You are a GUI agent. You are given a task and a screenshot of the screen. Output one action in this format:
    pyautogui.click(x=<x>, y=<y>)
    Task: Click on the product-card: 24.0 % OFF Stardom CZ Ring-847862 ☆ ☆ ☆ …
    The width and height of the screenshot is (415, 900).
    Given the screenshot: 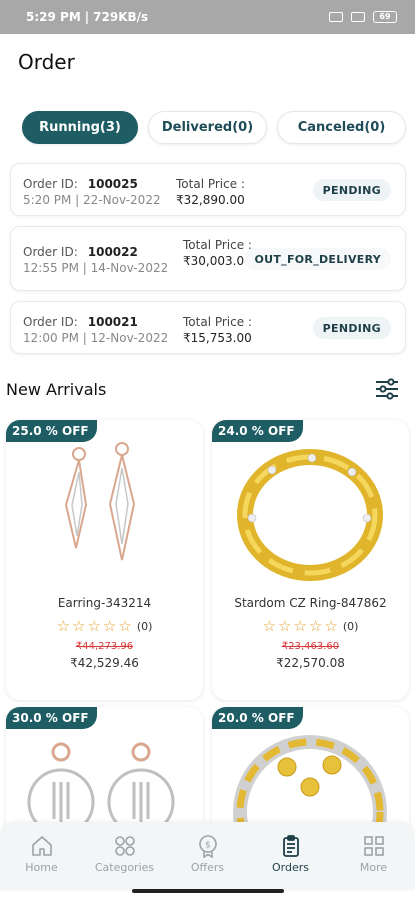 What is the action you would take?
    pyautogui.click(x=310, y=560)
    